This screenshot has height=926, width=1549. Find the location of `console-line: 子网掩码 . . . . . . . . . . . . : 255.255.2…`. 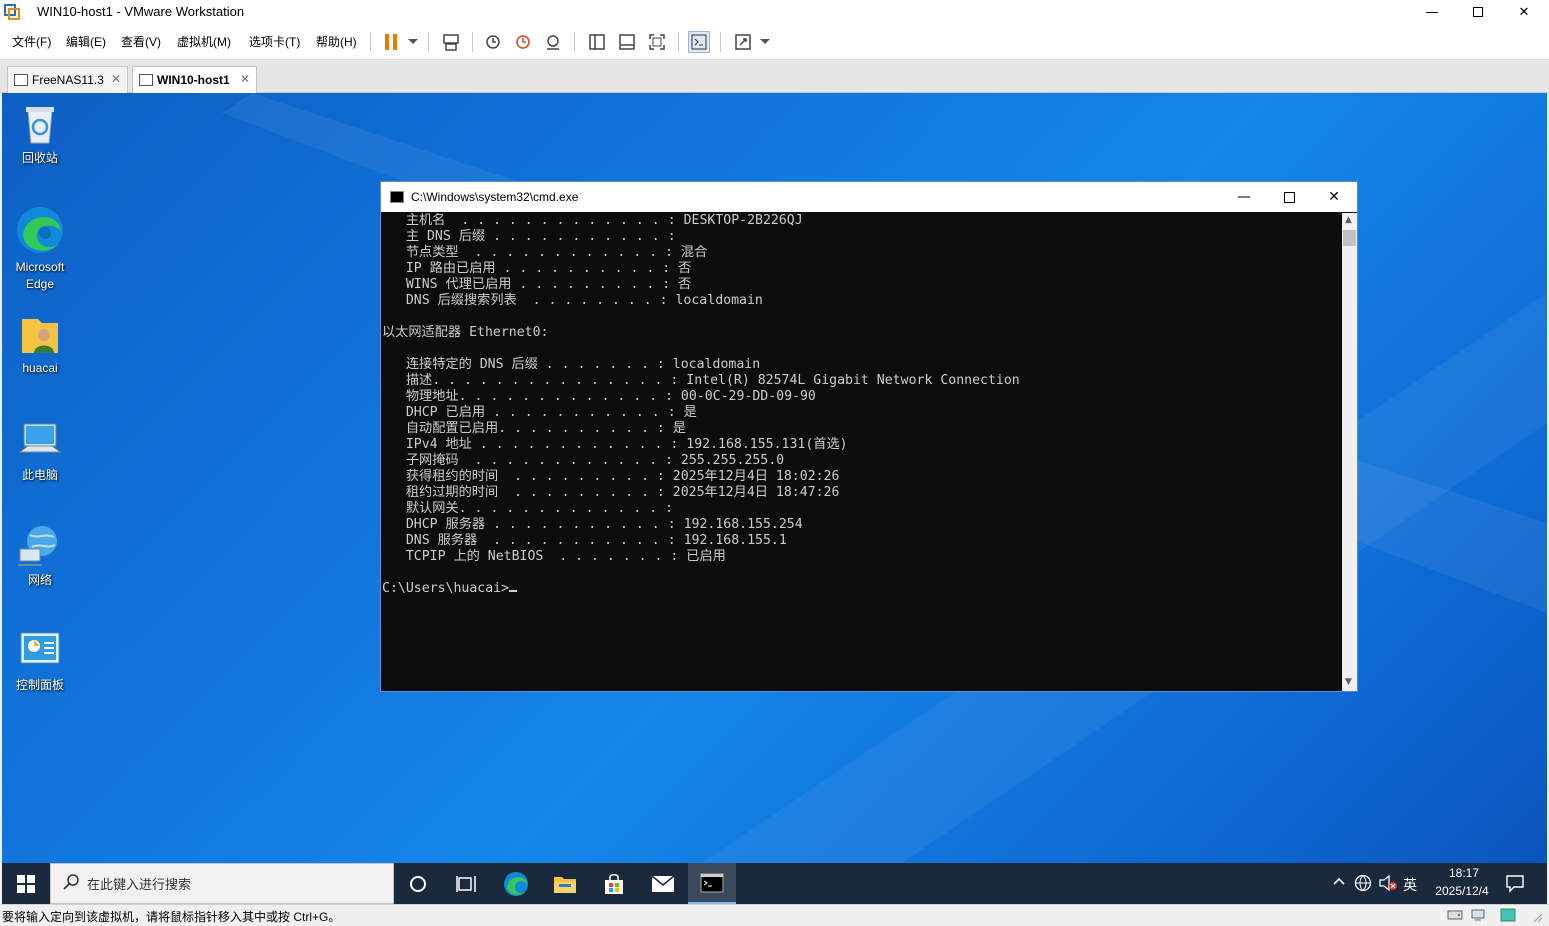

console-line: 子网掩码 . . . . . . . . . . . . : 255.255.2… is located at coordinates (583, 460).